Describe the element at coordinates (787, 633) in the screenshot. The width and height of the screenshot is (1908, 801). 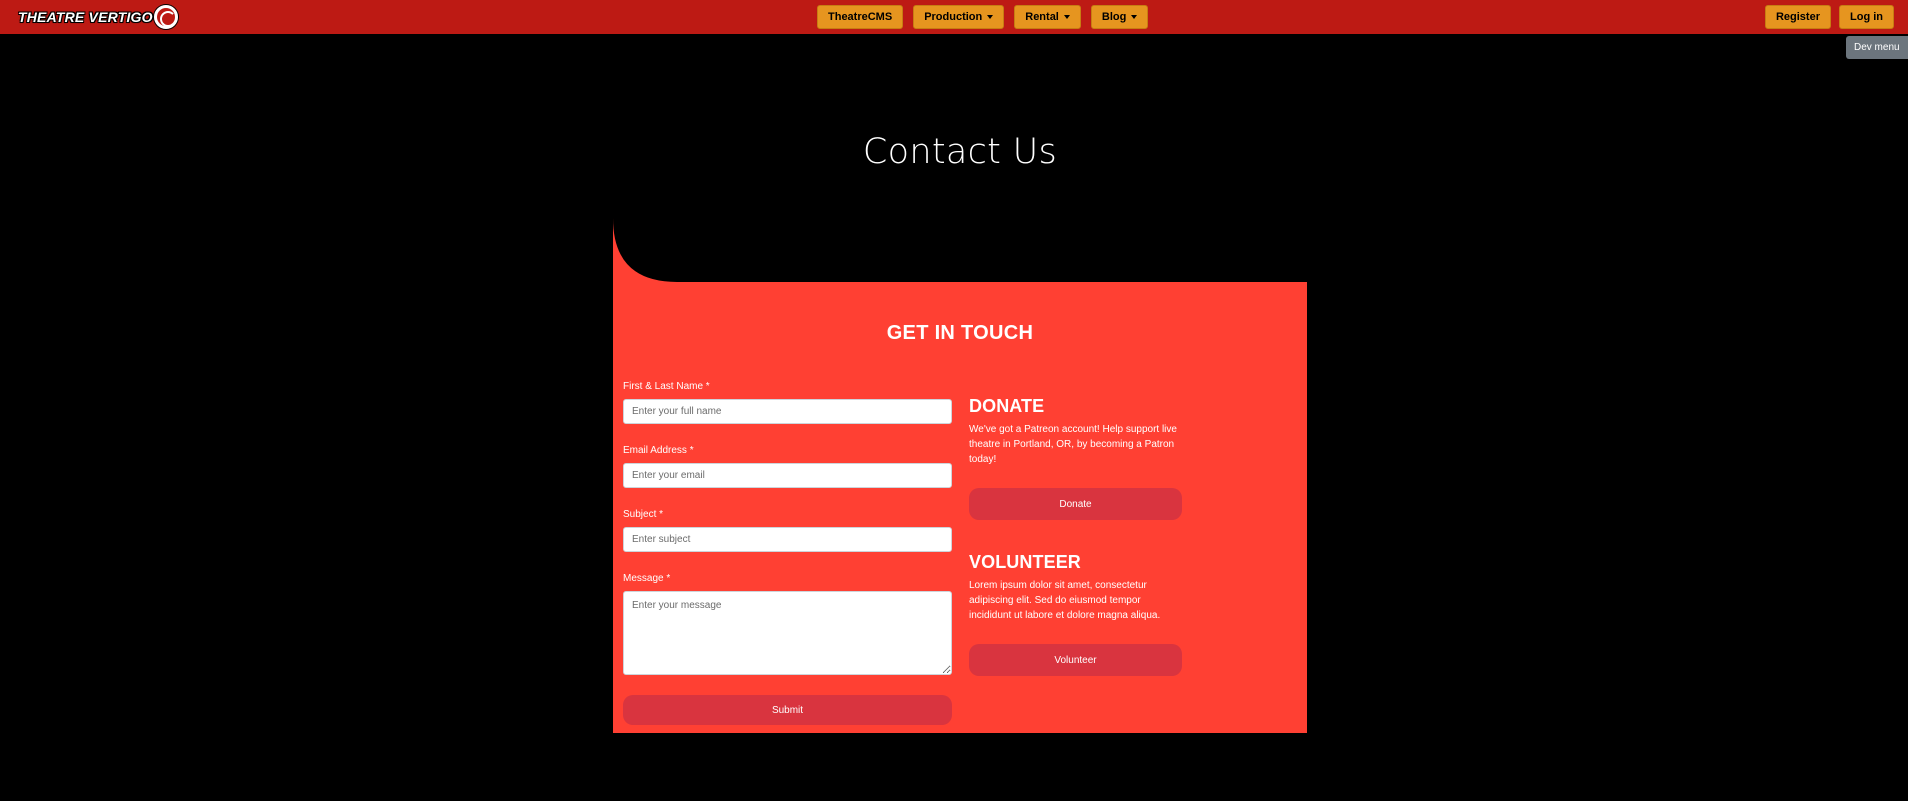
I see `message-textarea` at that location.